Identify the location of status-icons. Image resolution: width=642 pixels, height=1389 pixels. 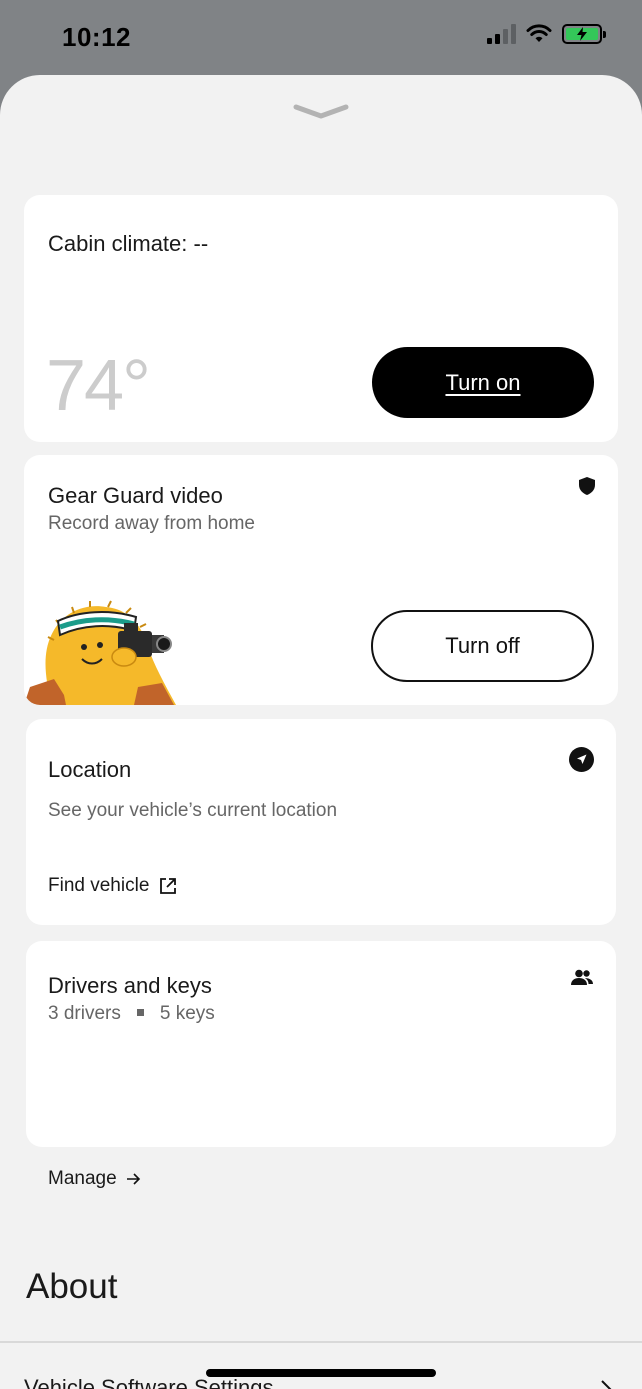
(546, 34).